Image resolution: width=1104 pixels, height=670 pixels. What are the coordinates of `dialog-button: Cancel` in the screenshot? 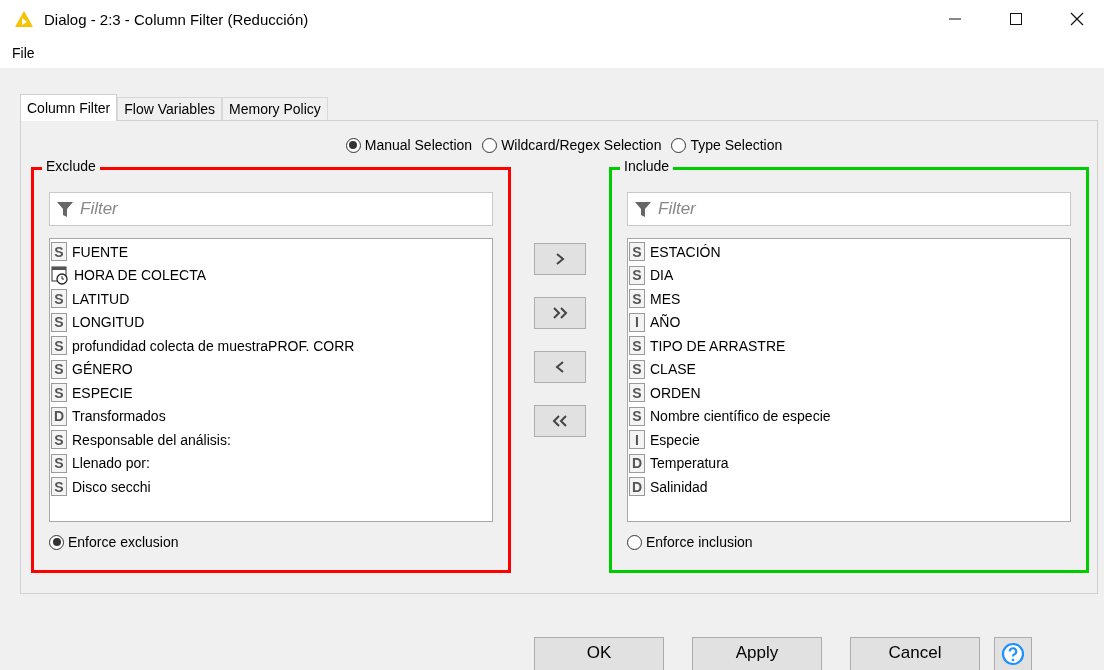 It's located at (915, 653).